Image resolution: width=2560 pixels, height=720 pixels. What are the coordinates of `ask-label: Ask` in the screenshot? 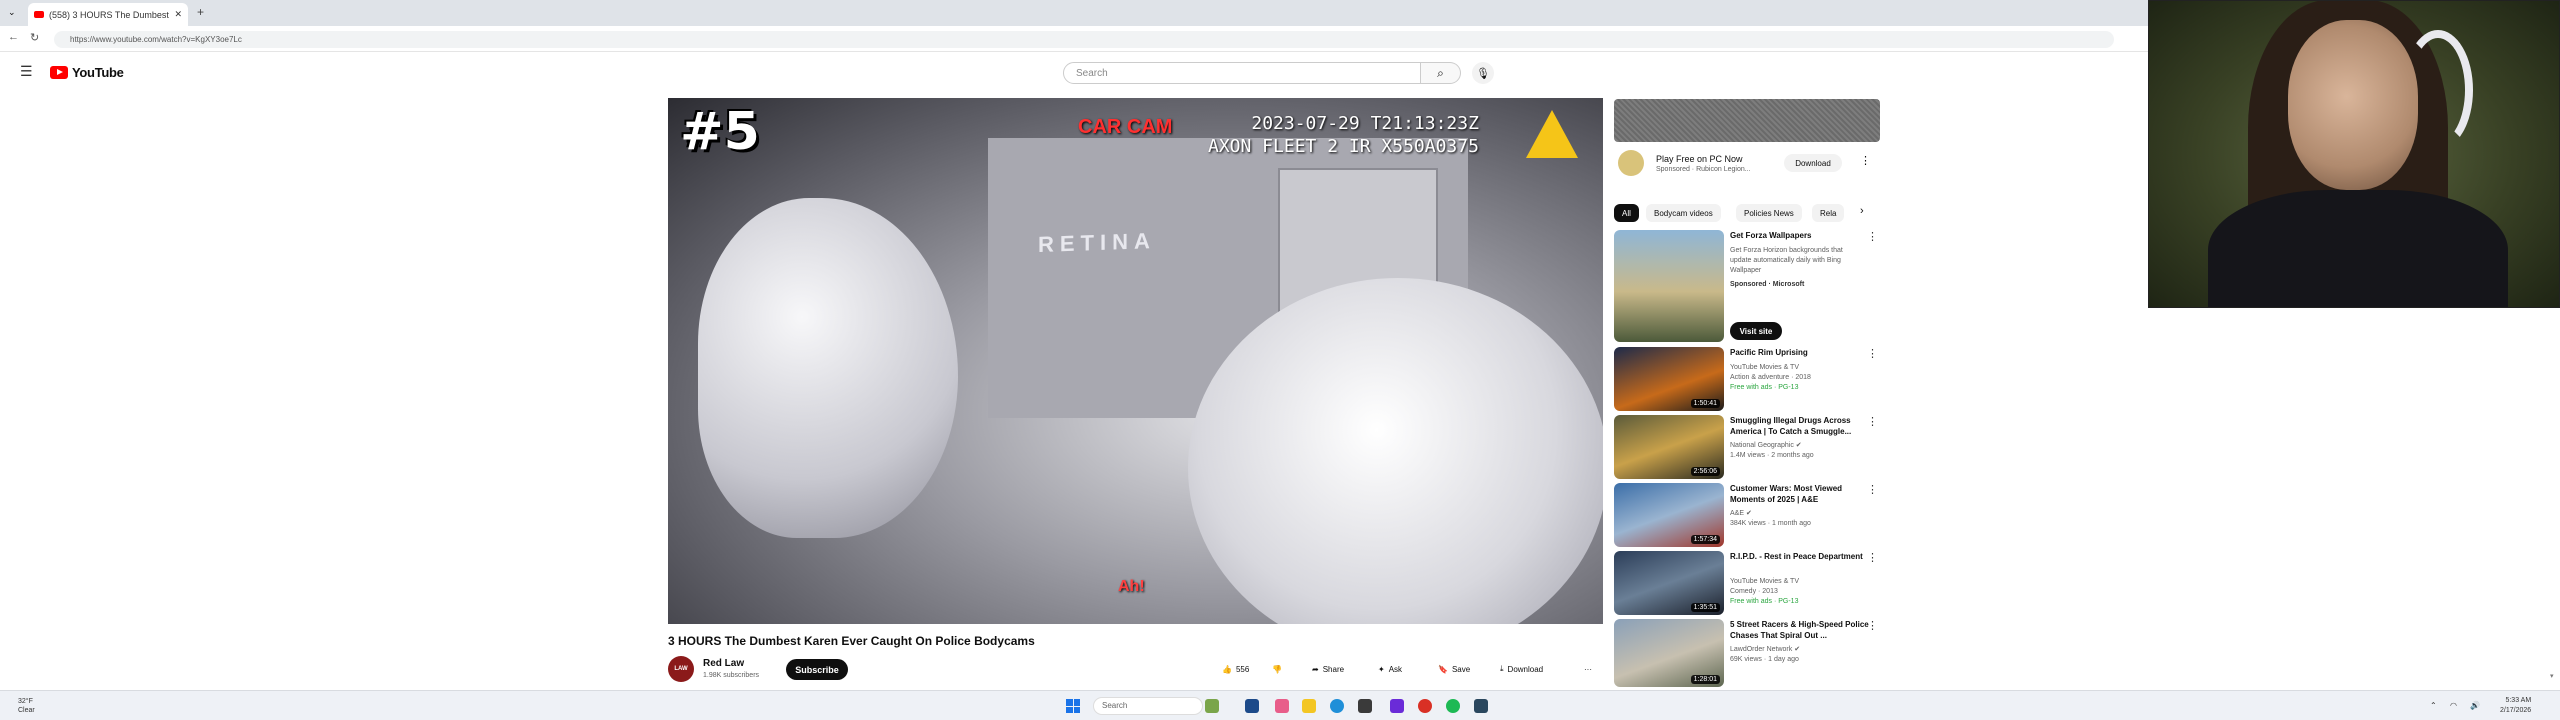 It's located at (1395, 669).